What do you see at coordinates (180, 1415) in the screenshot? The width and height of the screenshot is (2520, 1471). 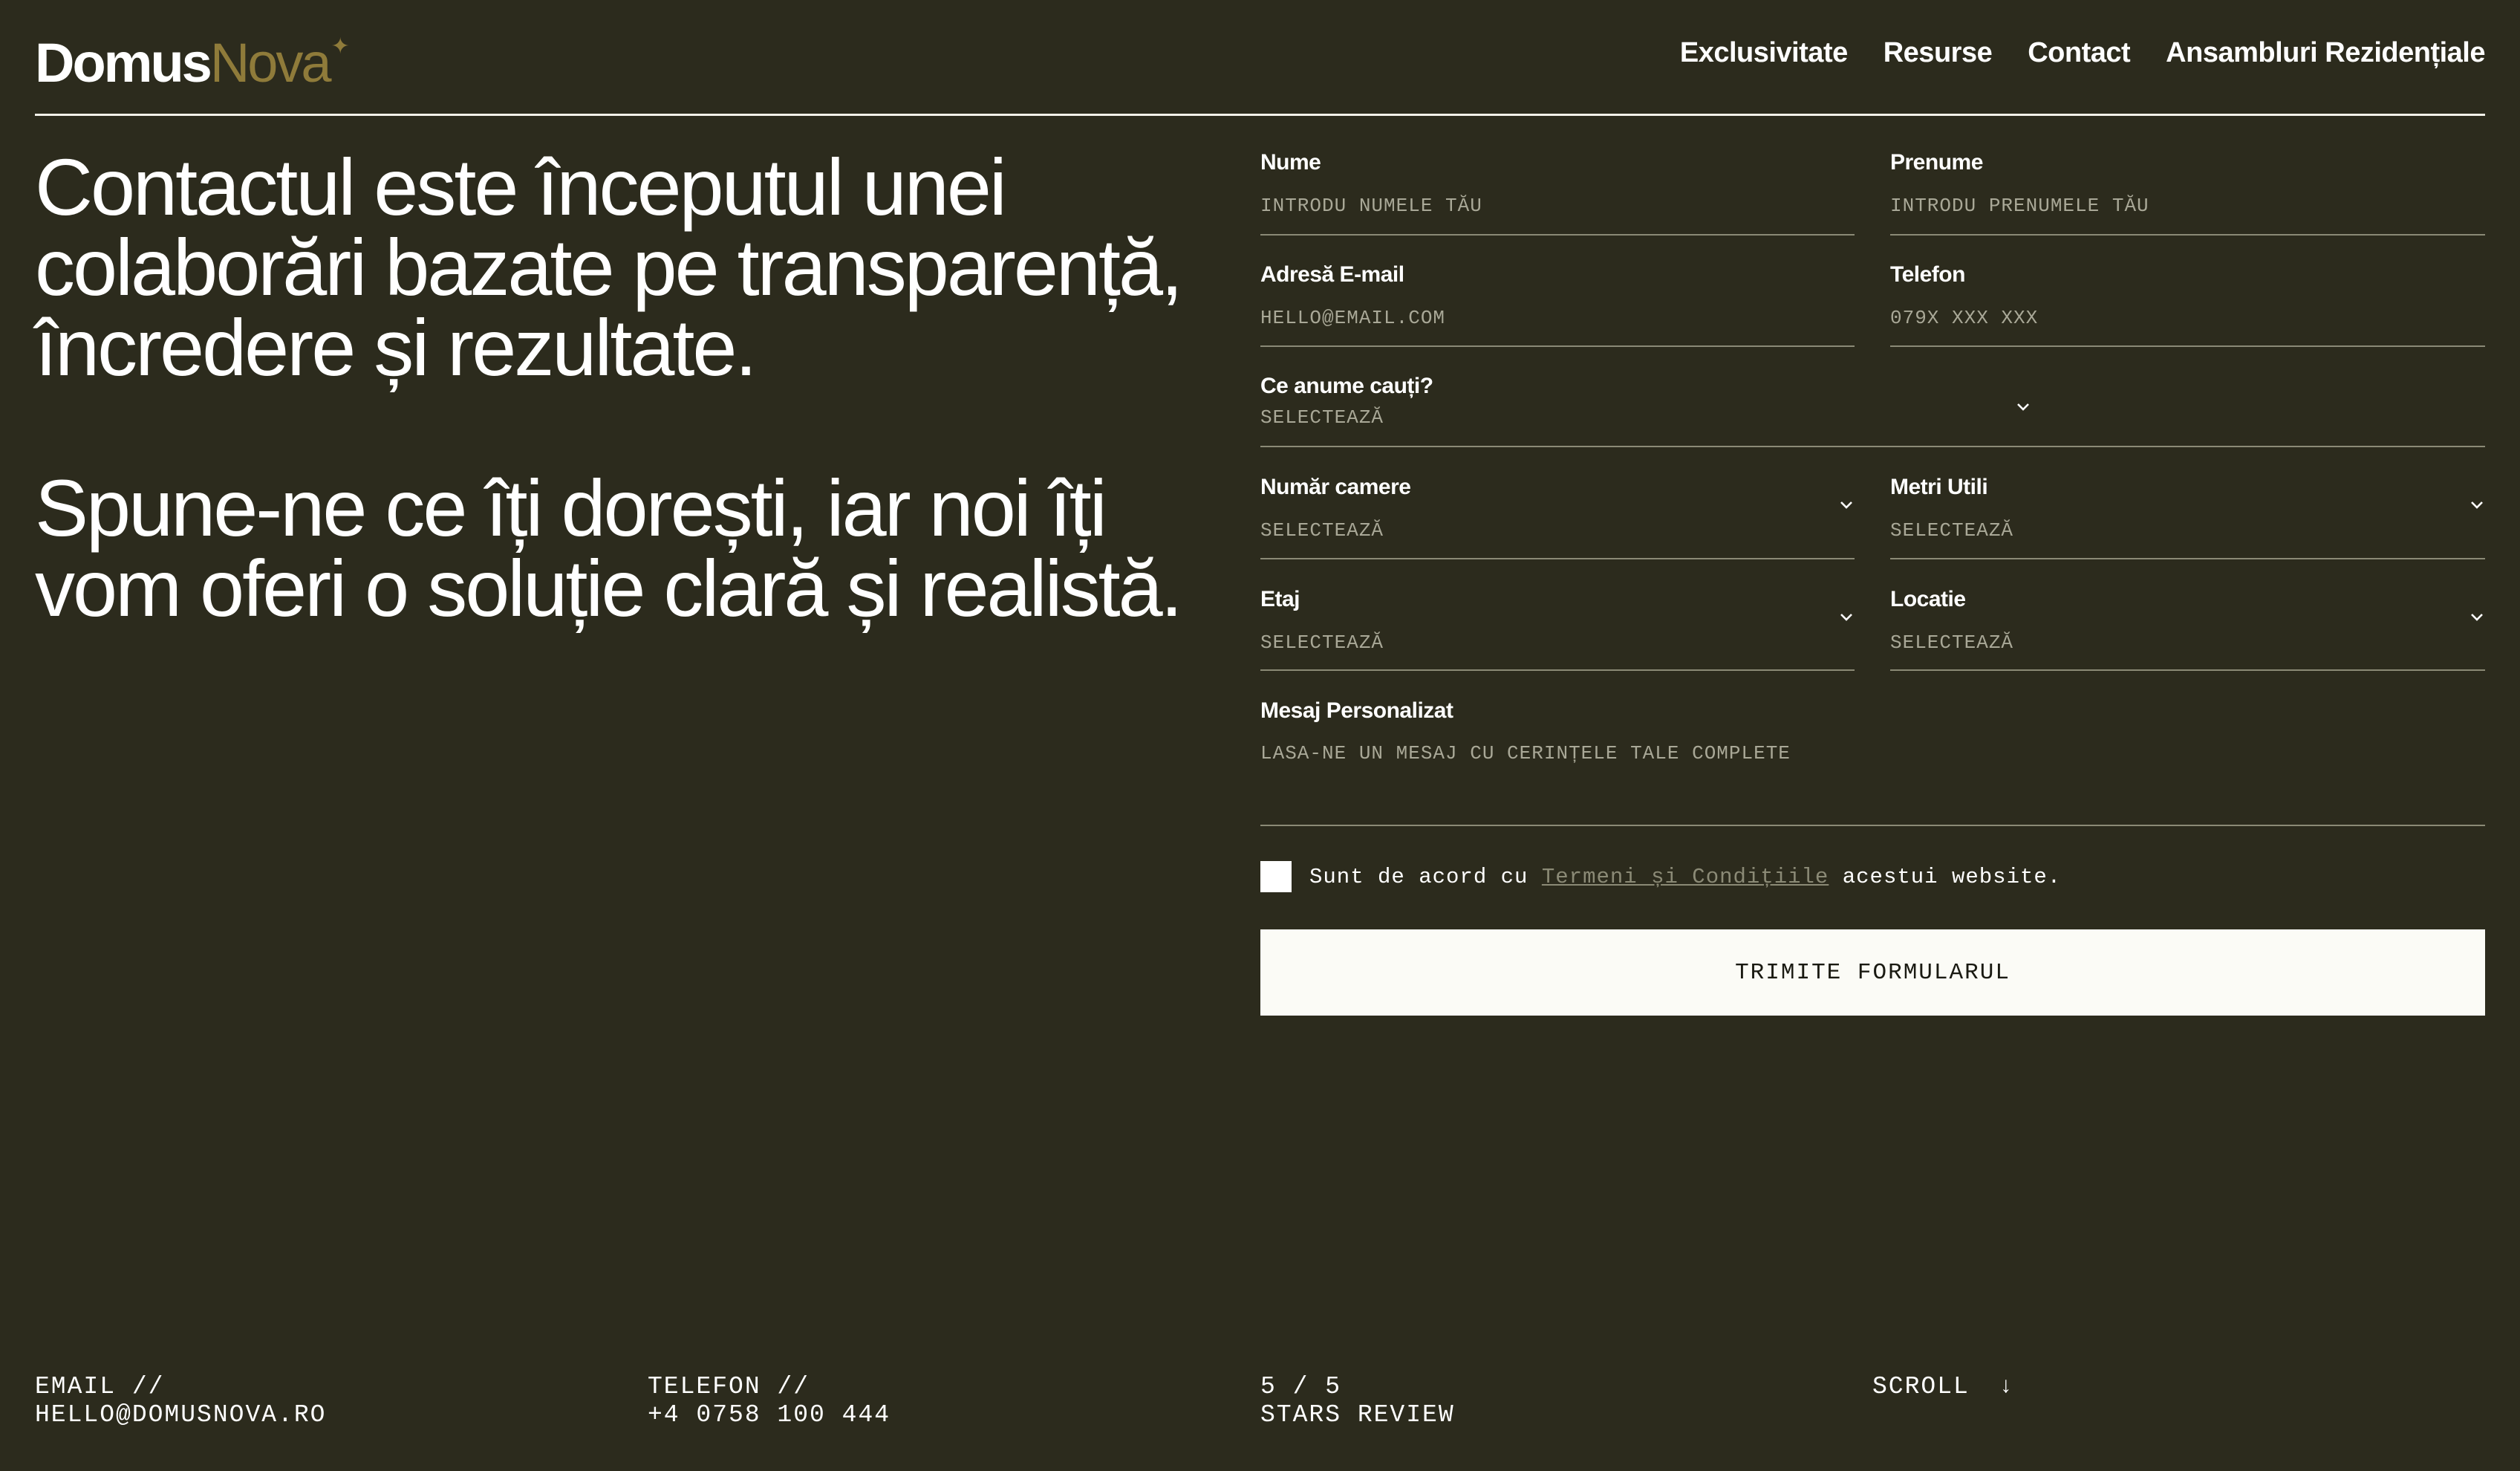 I see `footer-email-link: HELLO@DOMUSNOVA.RO` at bounding box center [180, 1415].